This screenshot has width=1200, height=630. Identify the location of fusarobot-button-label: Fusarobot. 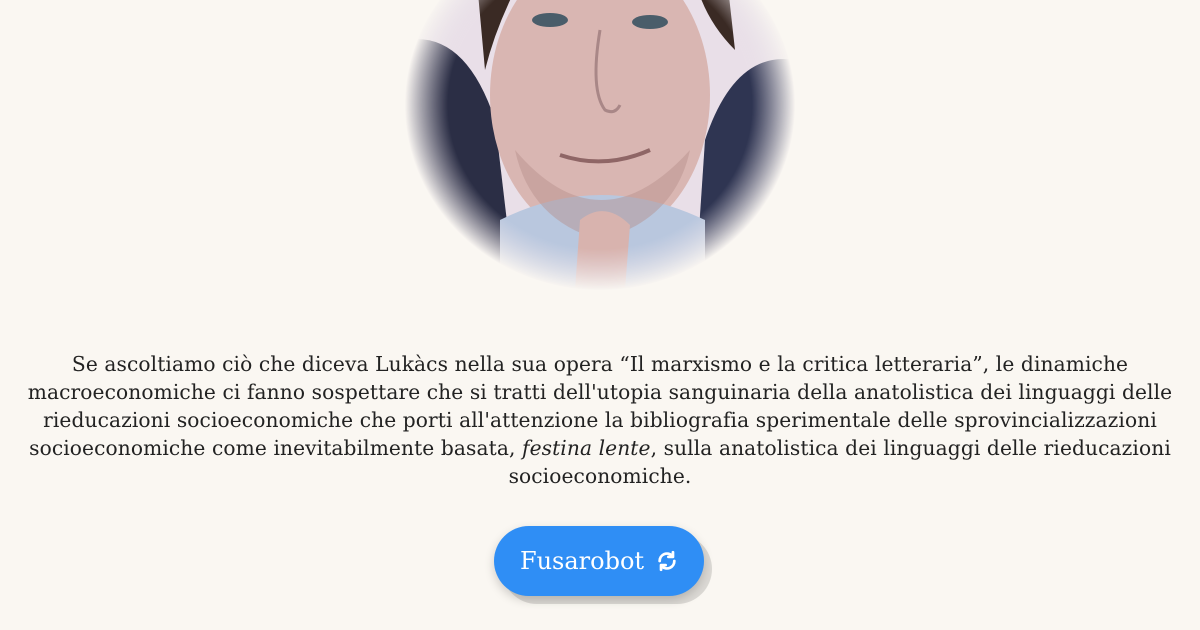
(582, 561).